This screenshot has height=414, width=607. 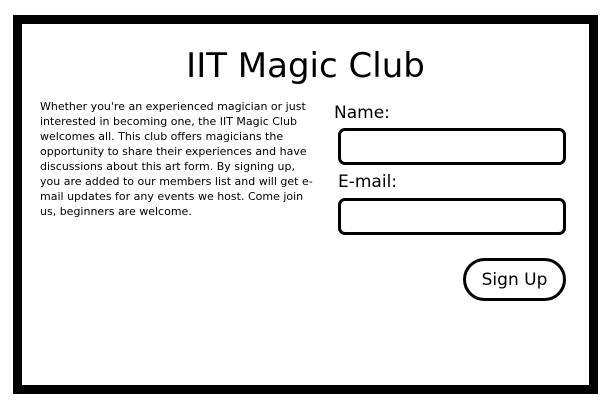 I want to click on email-field, so click(x=452, y=216).